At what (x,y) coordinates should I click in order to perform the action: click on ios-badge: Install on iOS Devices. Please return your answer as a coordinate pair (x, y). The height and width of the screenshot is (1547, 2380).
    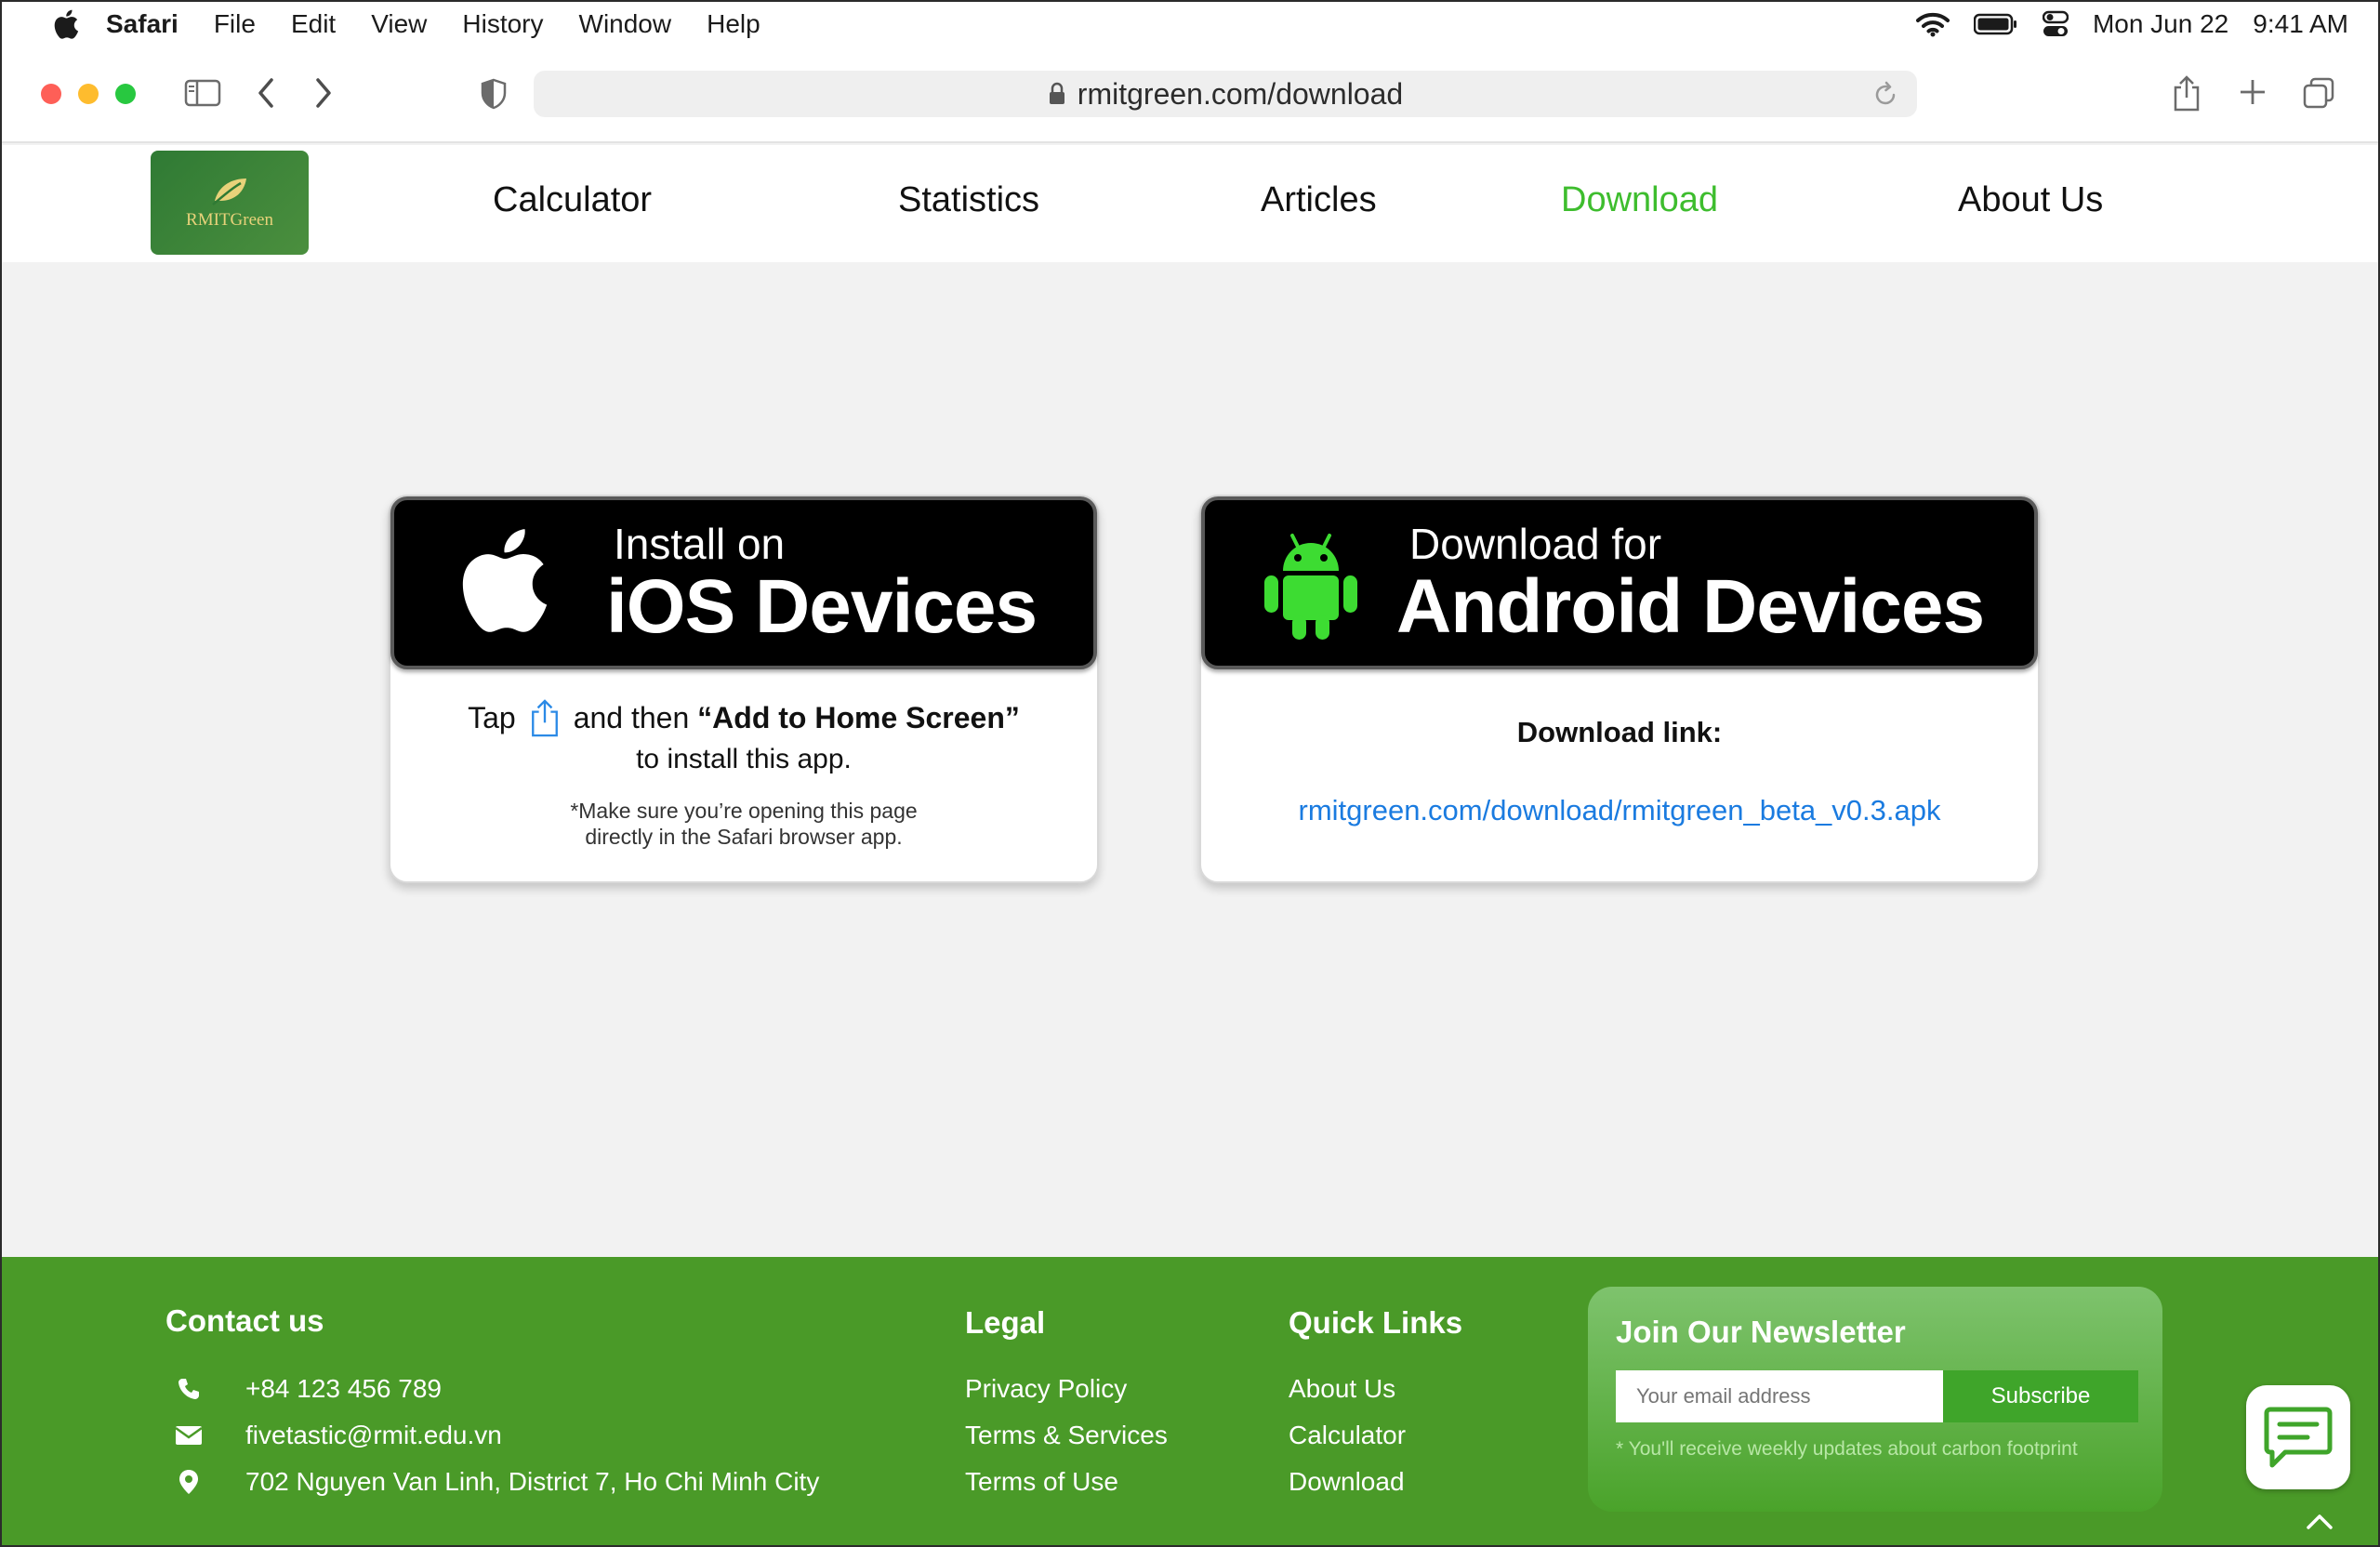
    Looking at the image, I should click on (743, 582).